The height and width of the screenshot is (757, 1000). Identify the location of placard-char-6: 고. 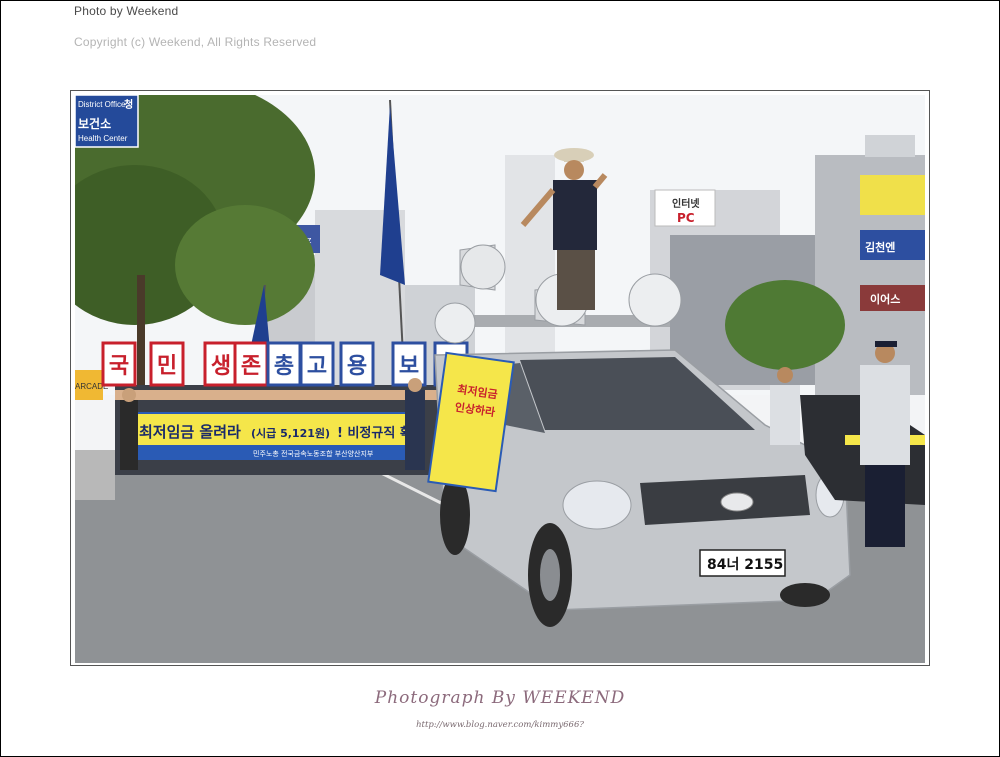
(317, 366).